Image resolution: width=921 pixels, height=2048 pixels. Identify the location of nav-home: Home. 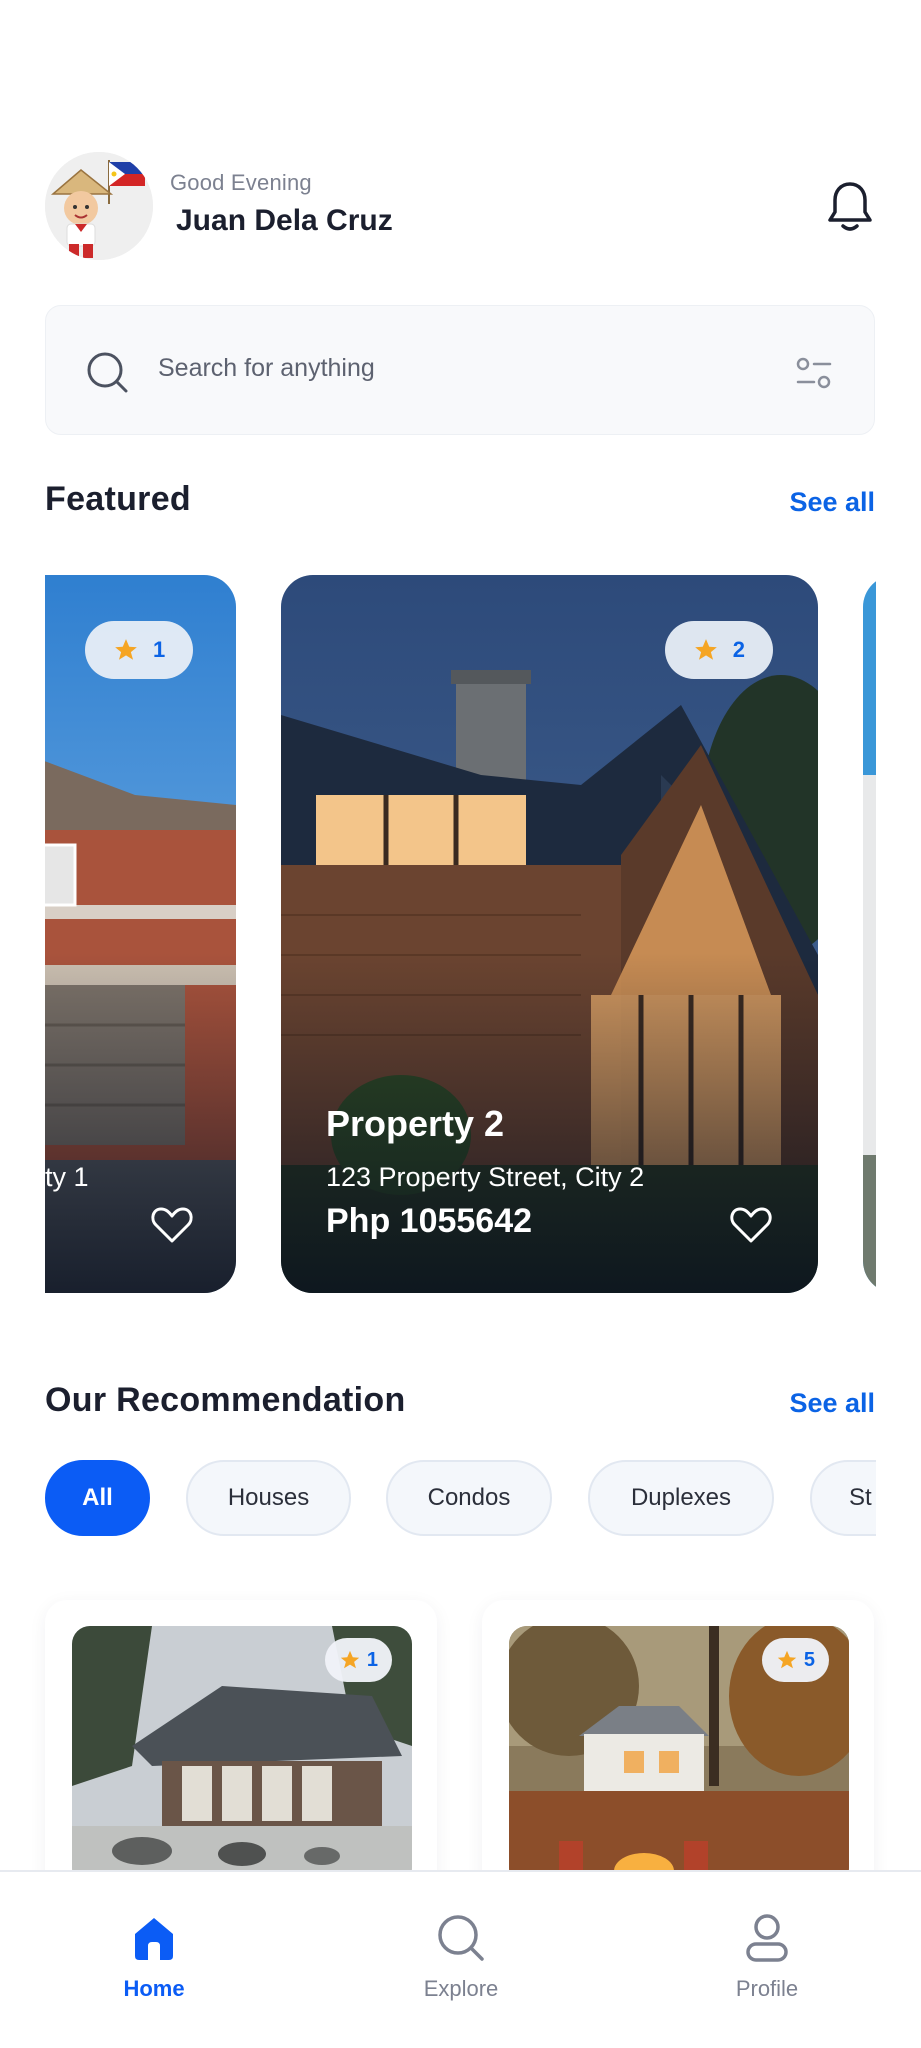
(154, 1957).